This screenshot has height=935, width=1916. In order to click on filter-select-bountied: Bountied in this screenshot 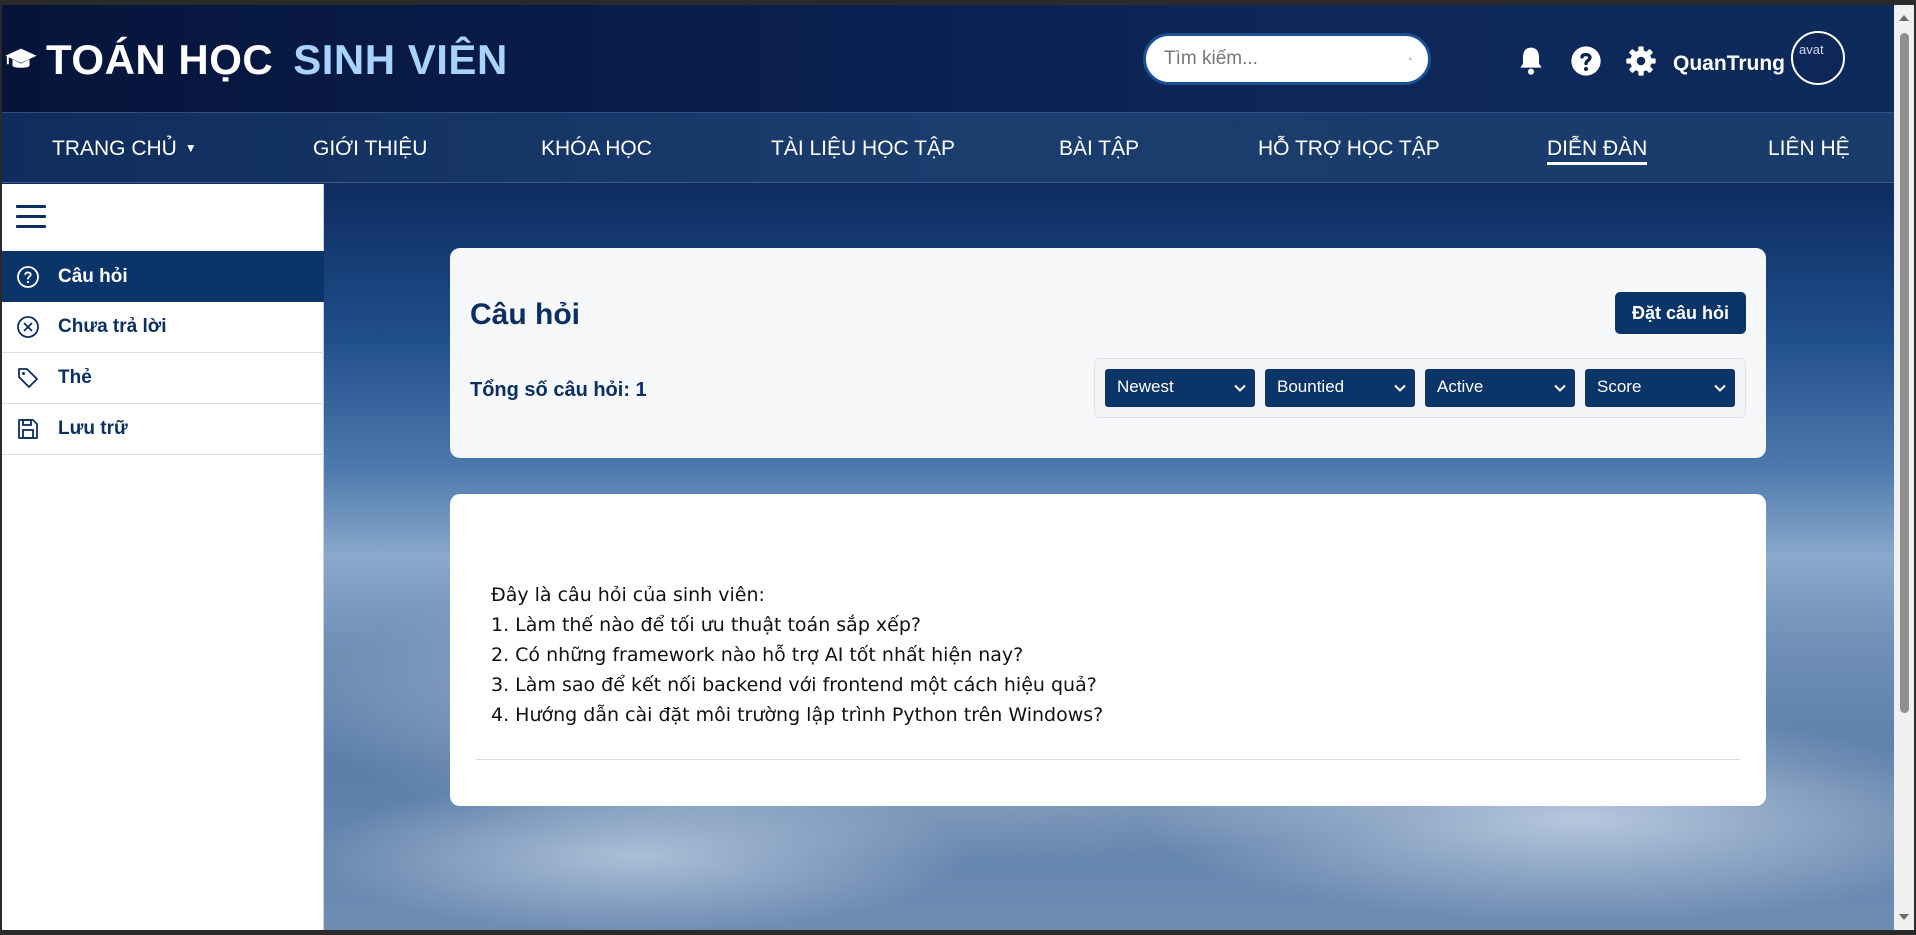, I will do `click(1340, 388)`.